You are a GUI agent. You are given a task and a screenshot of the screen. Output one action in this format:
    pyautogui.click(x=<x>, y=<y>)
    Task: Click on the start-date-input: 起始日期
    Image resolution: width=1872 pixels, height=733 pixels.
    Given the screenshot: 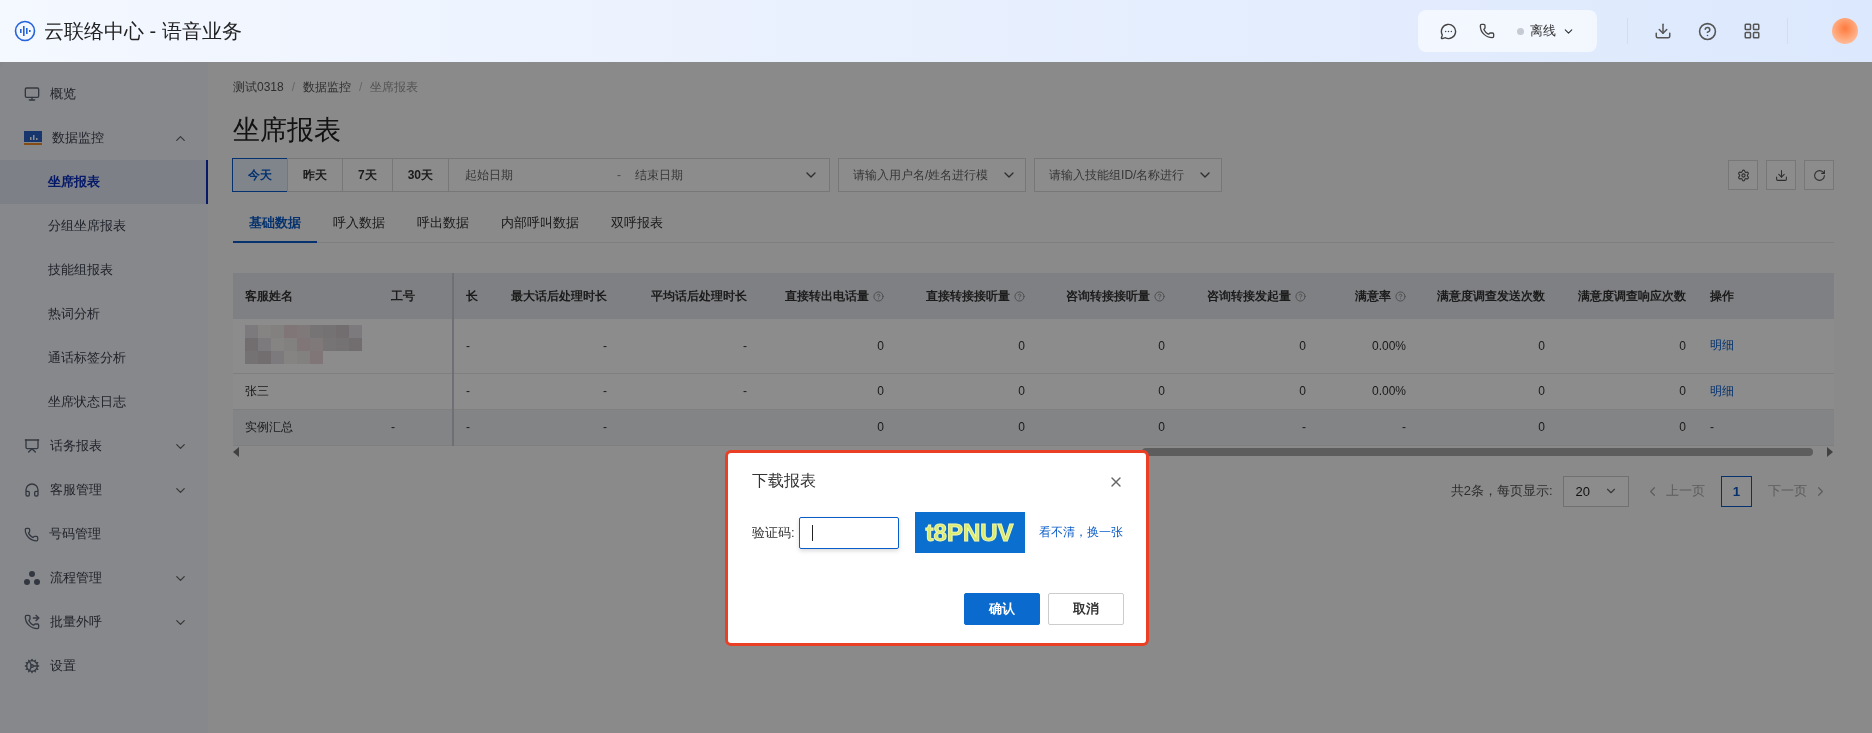 What is the action you would take?
    pyautogui.click(x=538, y=175)
    